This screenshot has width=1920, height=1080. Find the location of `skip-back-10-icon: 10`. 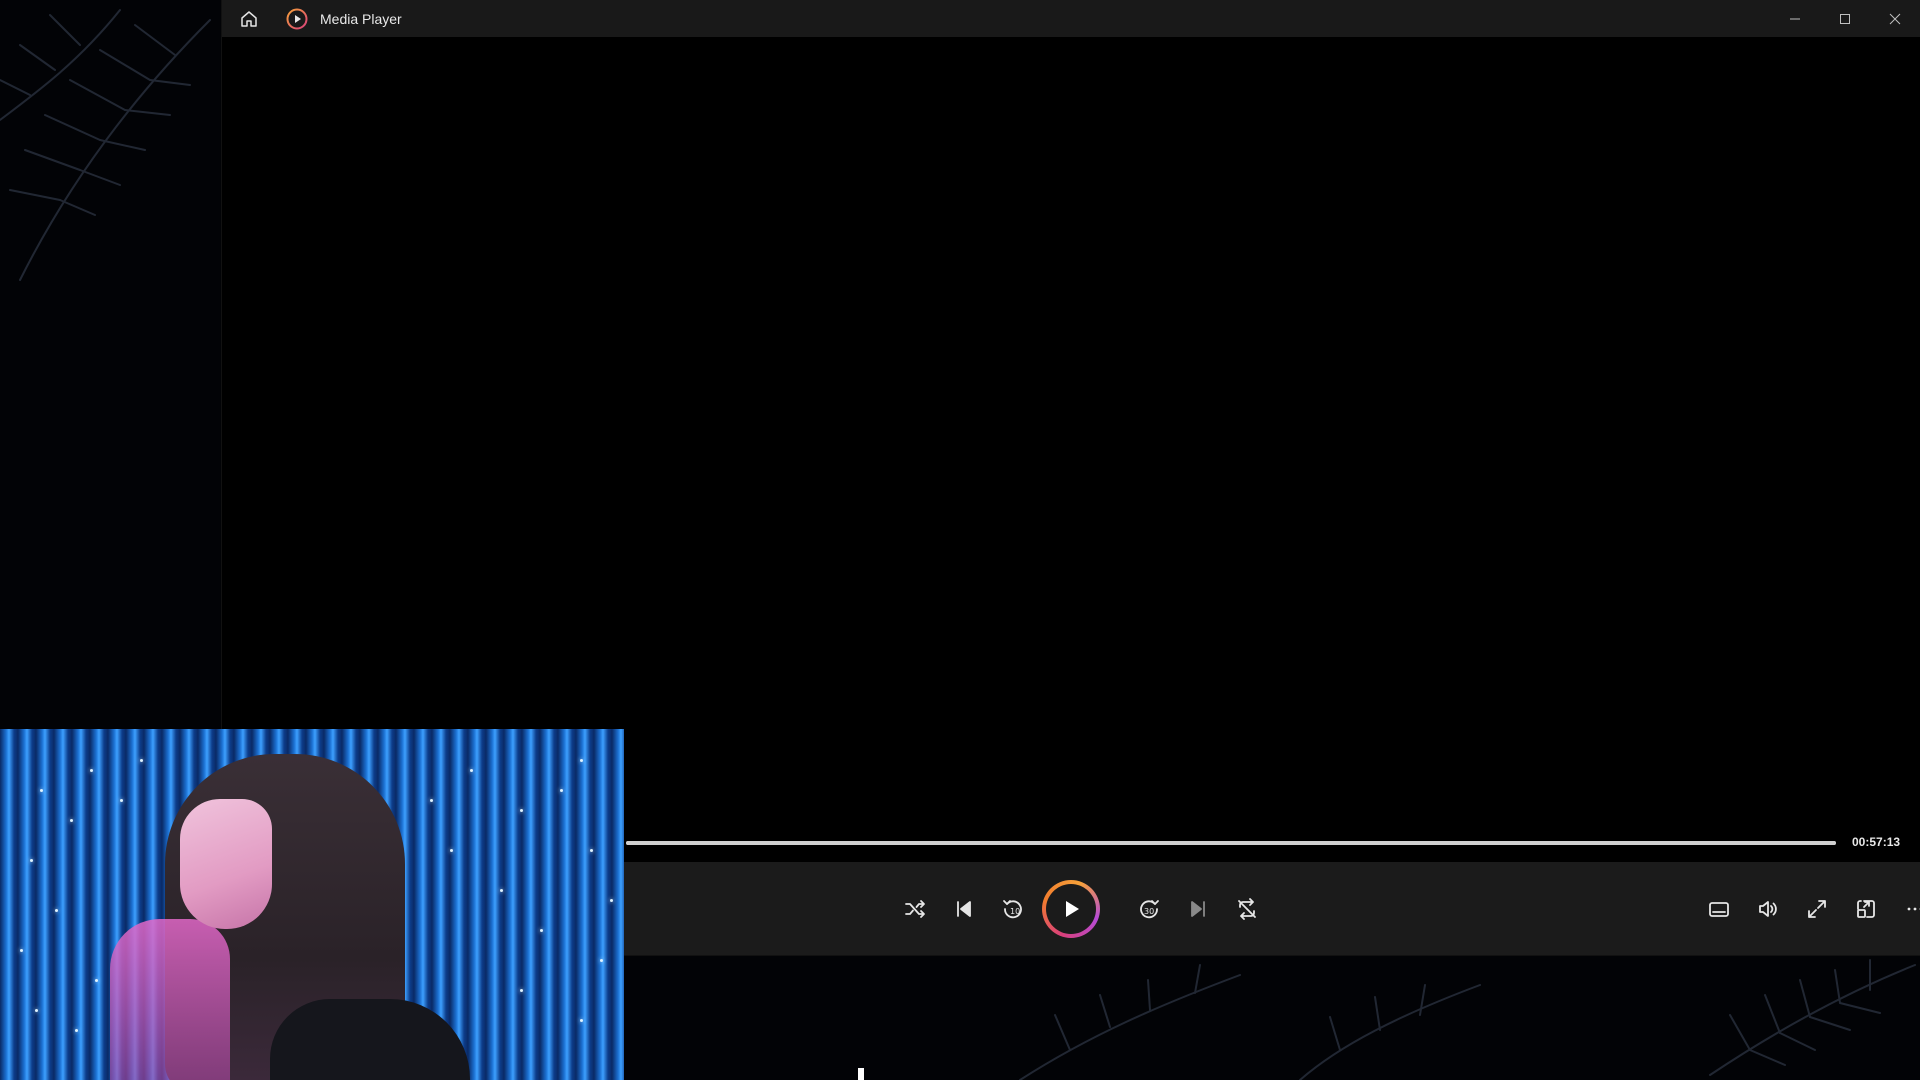

skip-back-10-icon: 10 is located at coordinates (1012, 909).